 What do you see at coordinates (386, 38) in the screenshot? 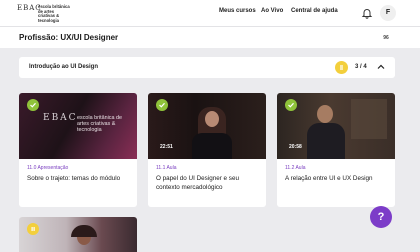
I see `profession-badge: 96` at bounding box center [386, 38].